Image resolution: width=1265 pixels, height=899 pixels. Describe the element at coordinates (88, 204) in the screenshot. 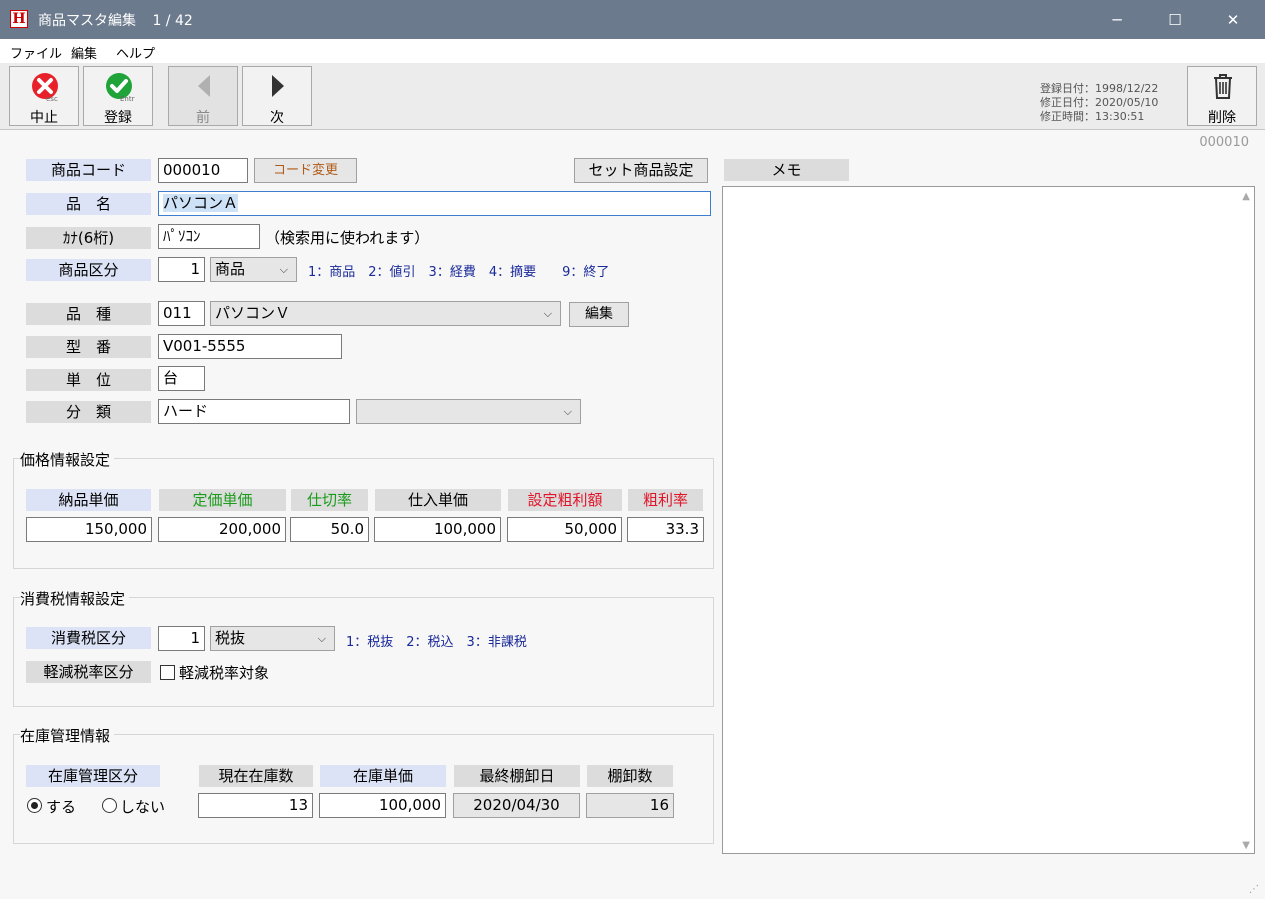

I see `name-label: 品 名` at that location.